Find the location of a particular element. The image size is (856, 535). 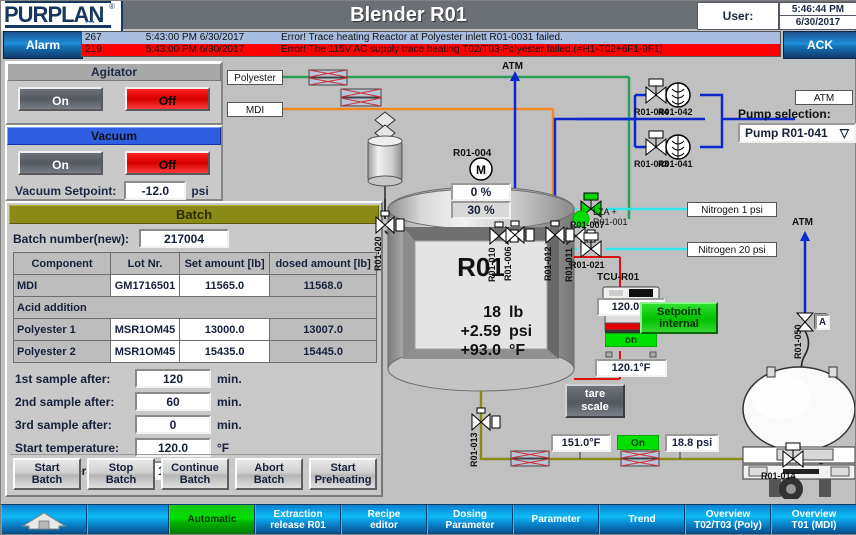

setpoint-mode-line1: Setpoint is located at coordinates (679, 312).